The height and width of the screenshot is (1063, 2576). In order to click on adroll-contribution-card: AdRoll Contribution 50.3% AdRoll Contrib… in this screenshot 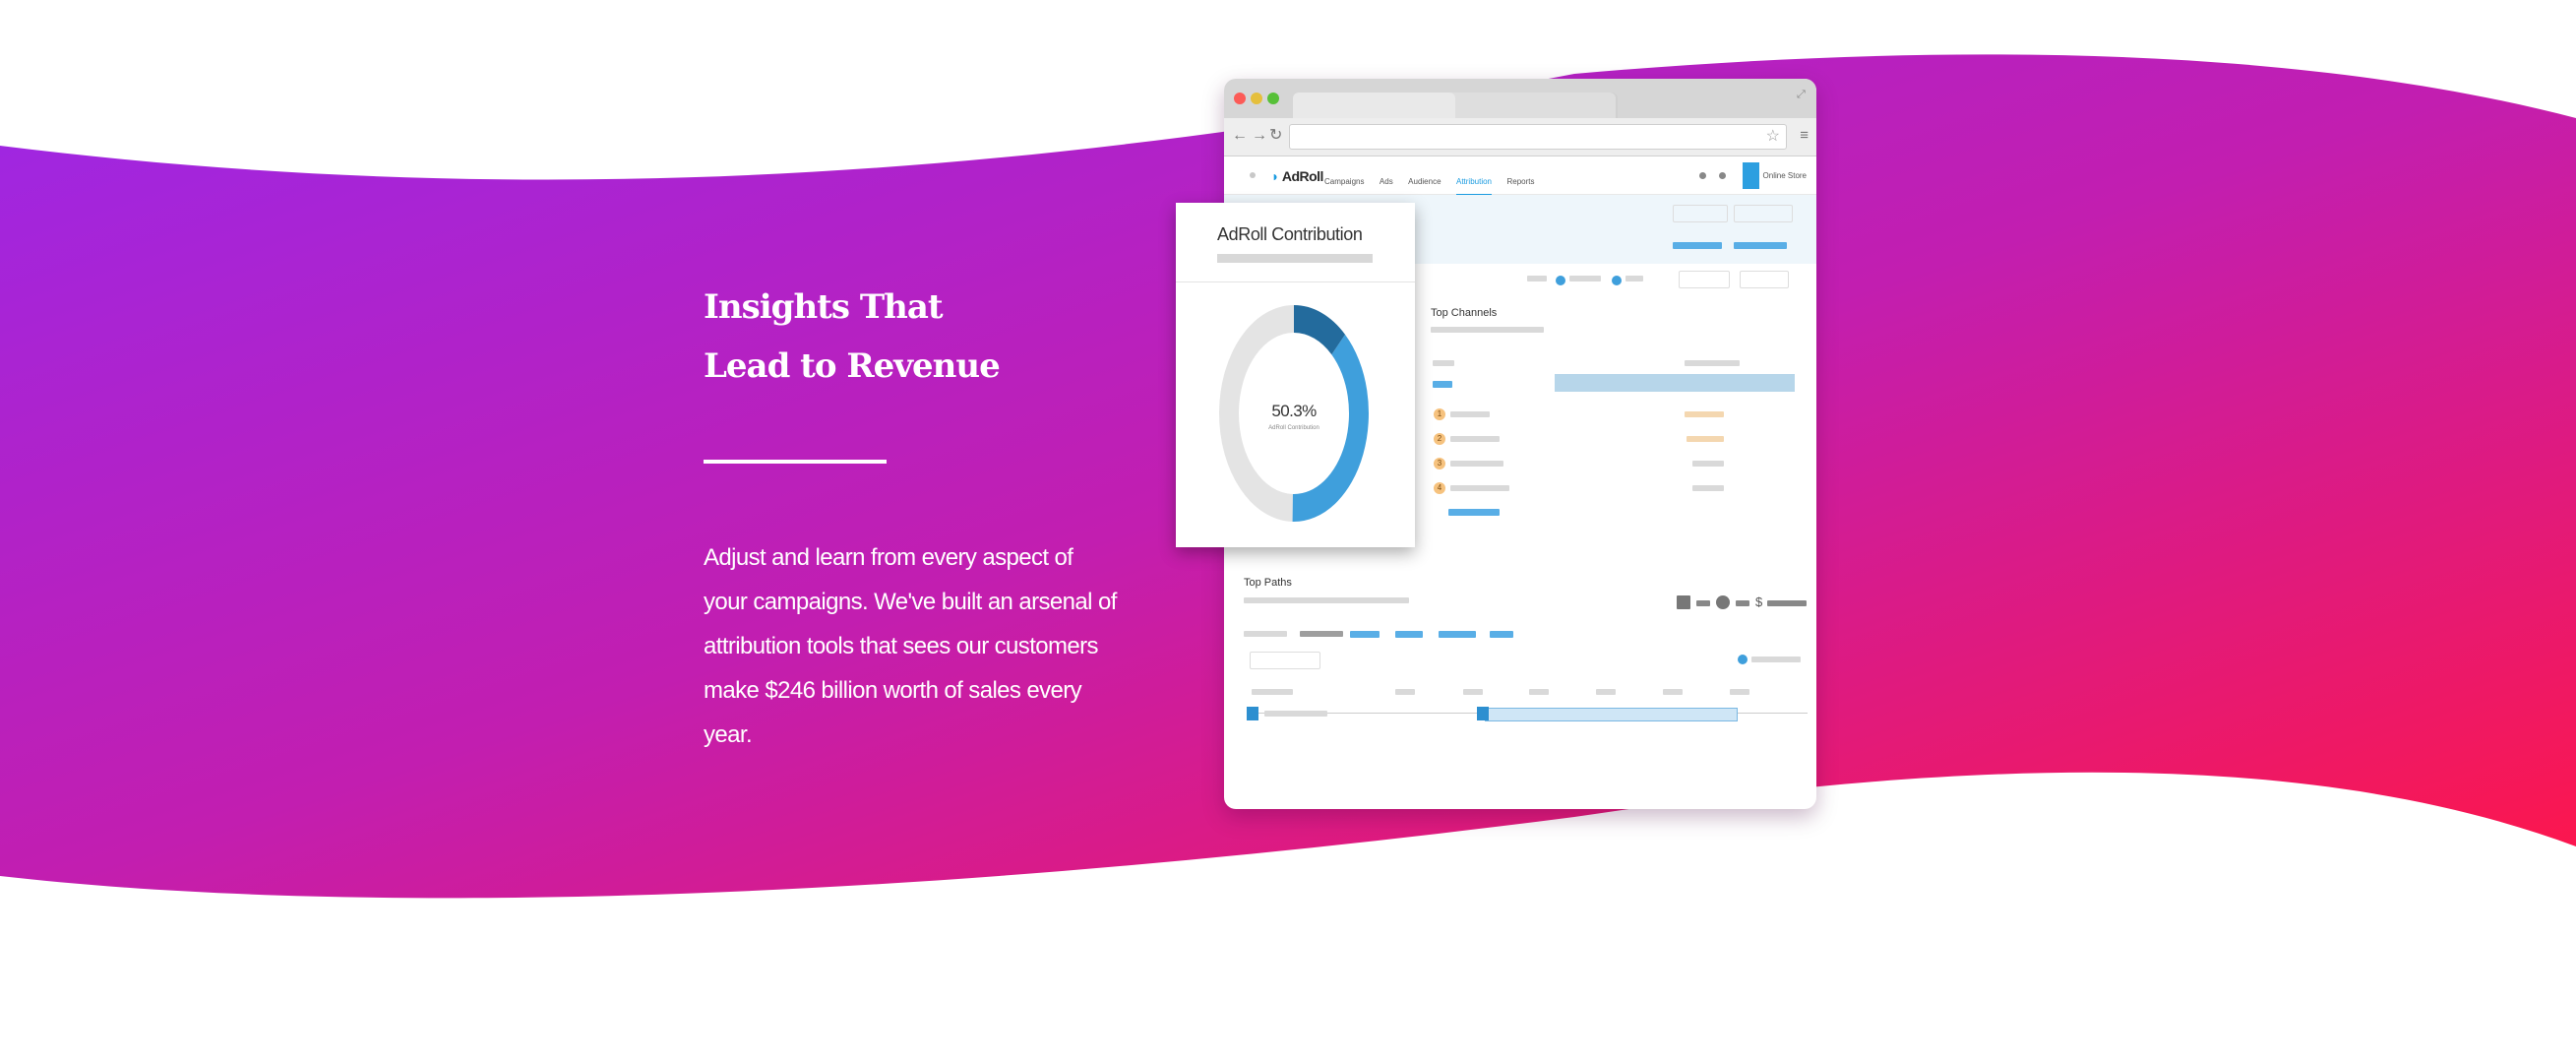, I will do `click(1295, 375)`.